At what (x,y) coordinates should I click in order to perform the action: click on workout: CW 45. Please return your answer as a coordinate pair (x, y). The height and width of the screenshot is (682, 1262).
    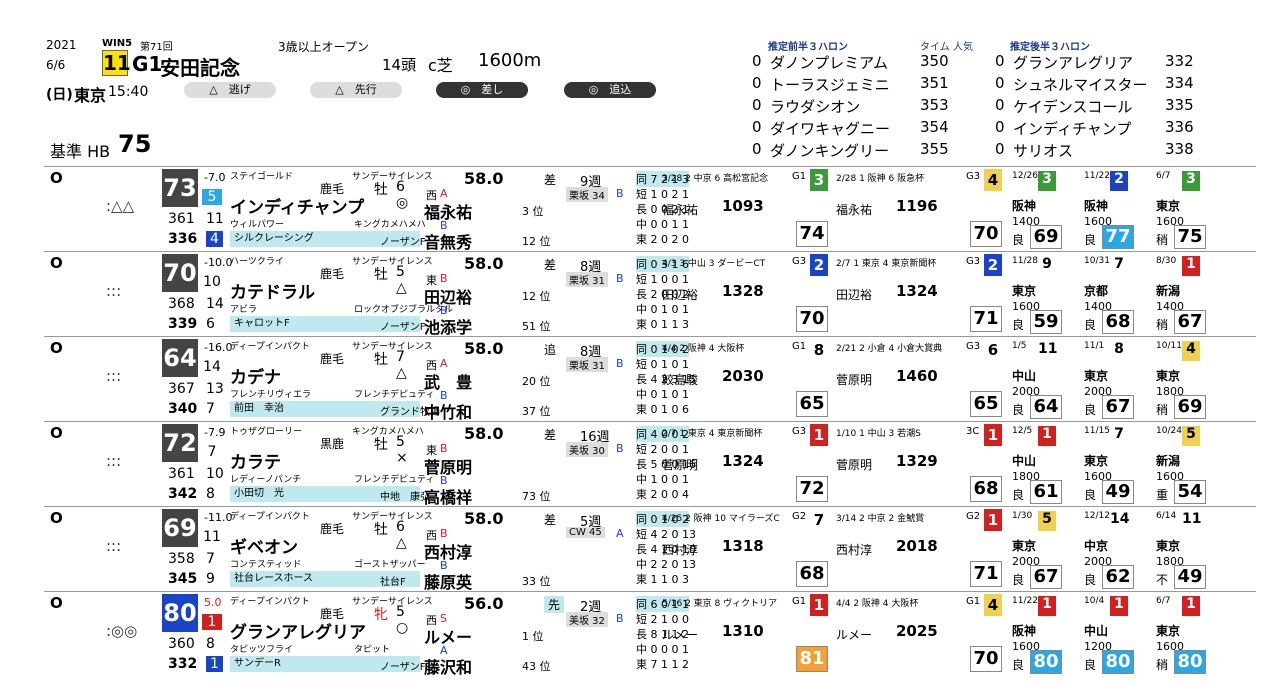
    Looking at the image, I should click on (585, 532).